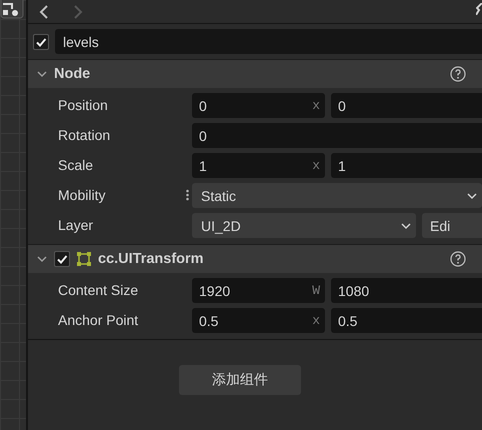 Image resolution: width=482 pixels, height=430 pixels. What do you see at coordinates (258, 165) in the screenshot?
I see `number-field: 1 x` at bounding box center [258, 165].